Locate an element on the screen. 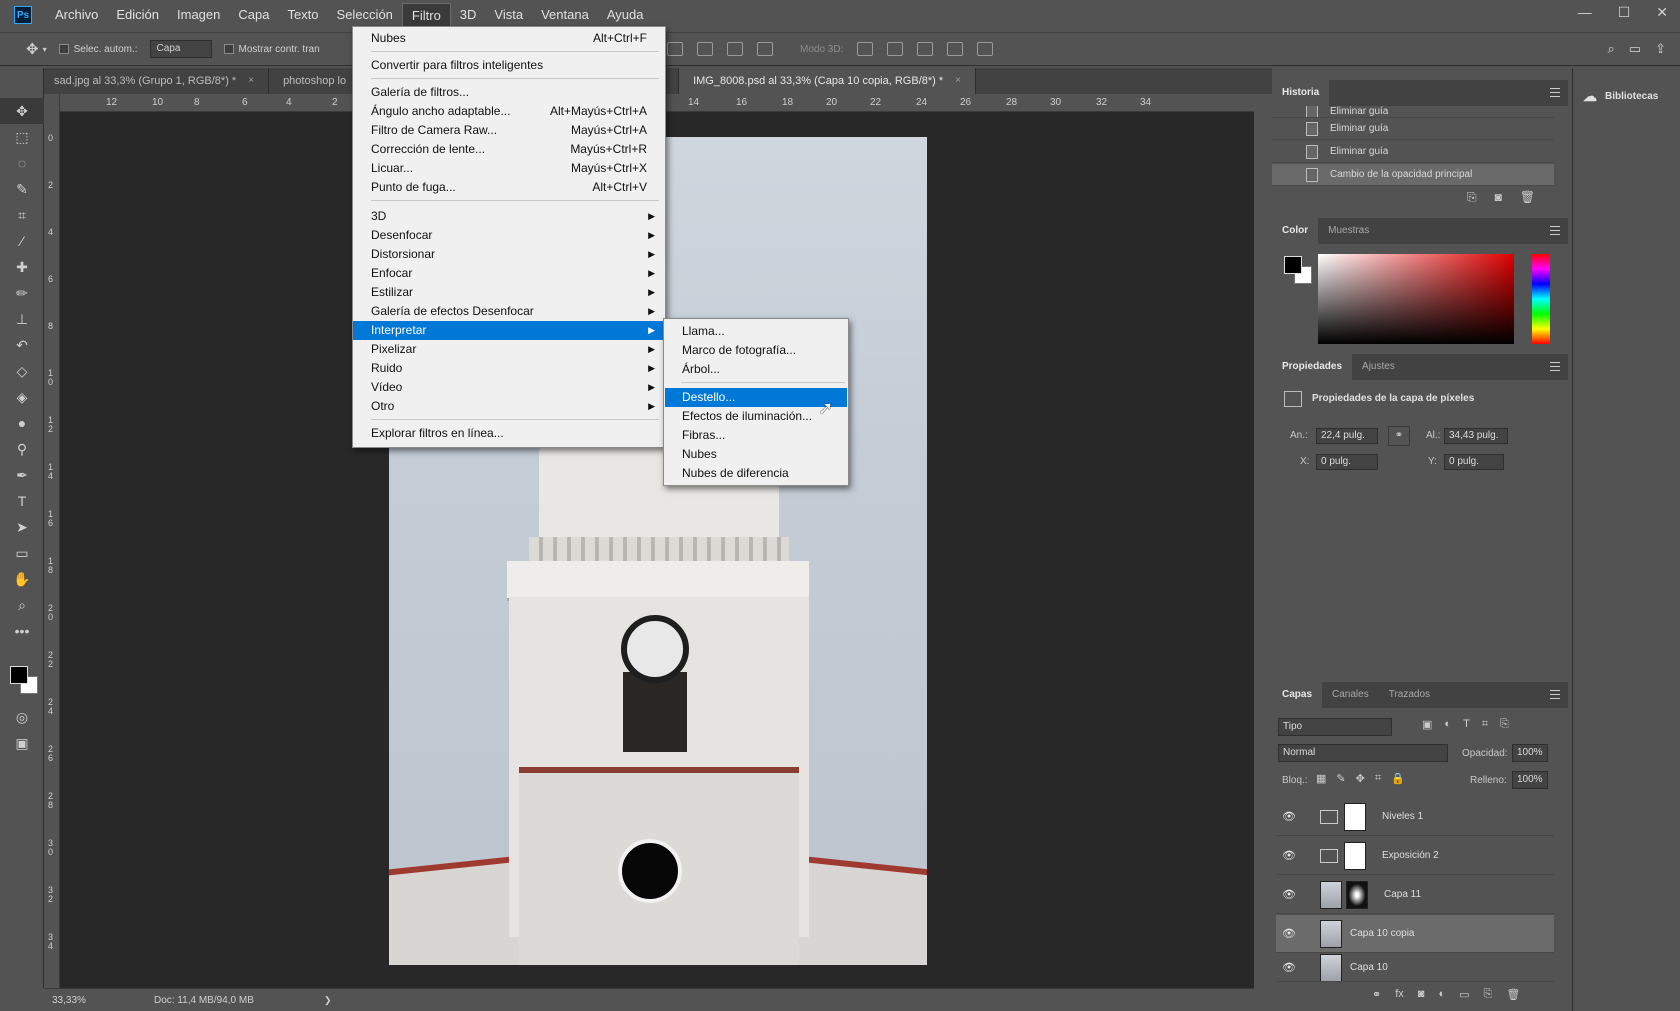 Image resolution: width=1680 pixels, height=1011 pixels. add-mask-icon: ◙ is located at coordinates (1421, 994).